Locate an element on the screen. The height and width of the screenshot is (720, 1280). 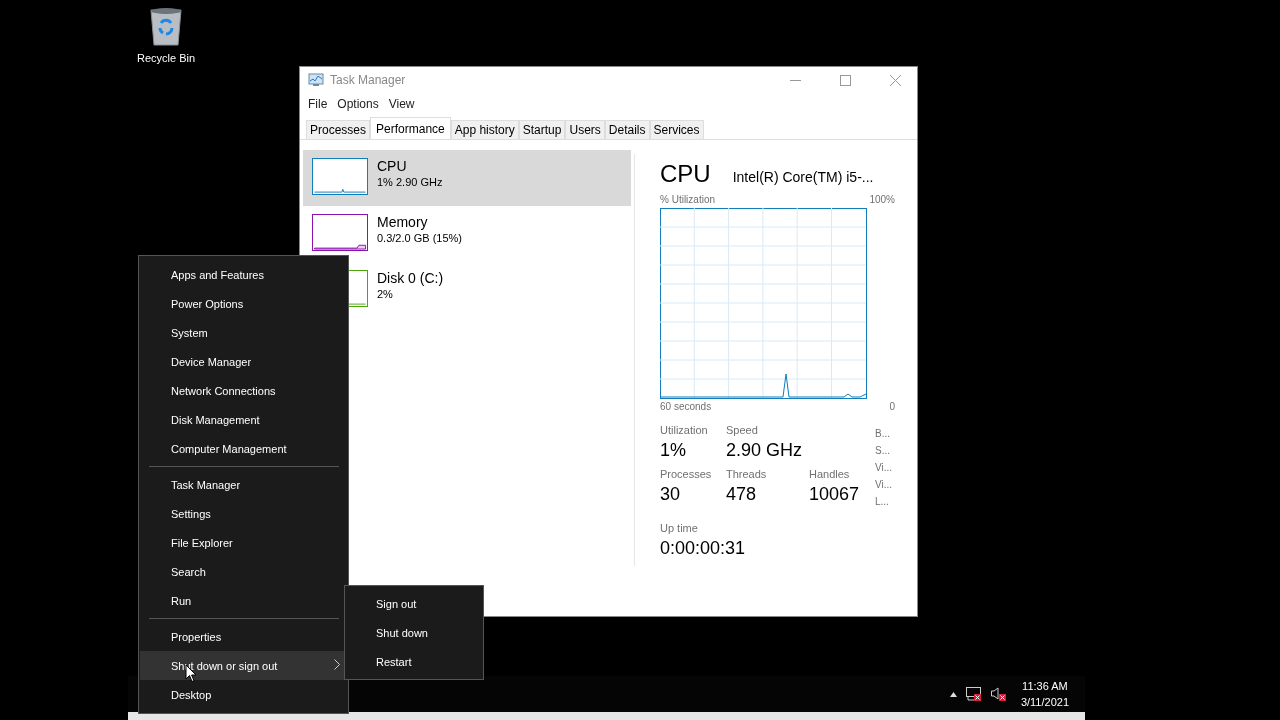
menu-item: Search is located at coordinates (244, 571).